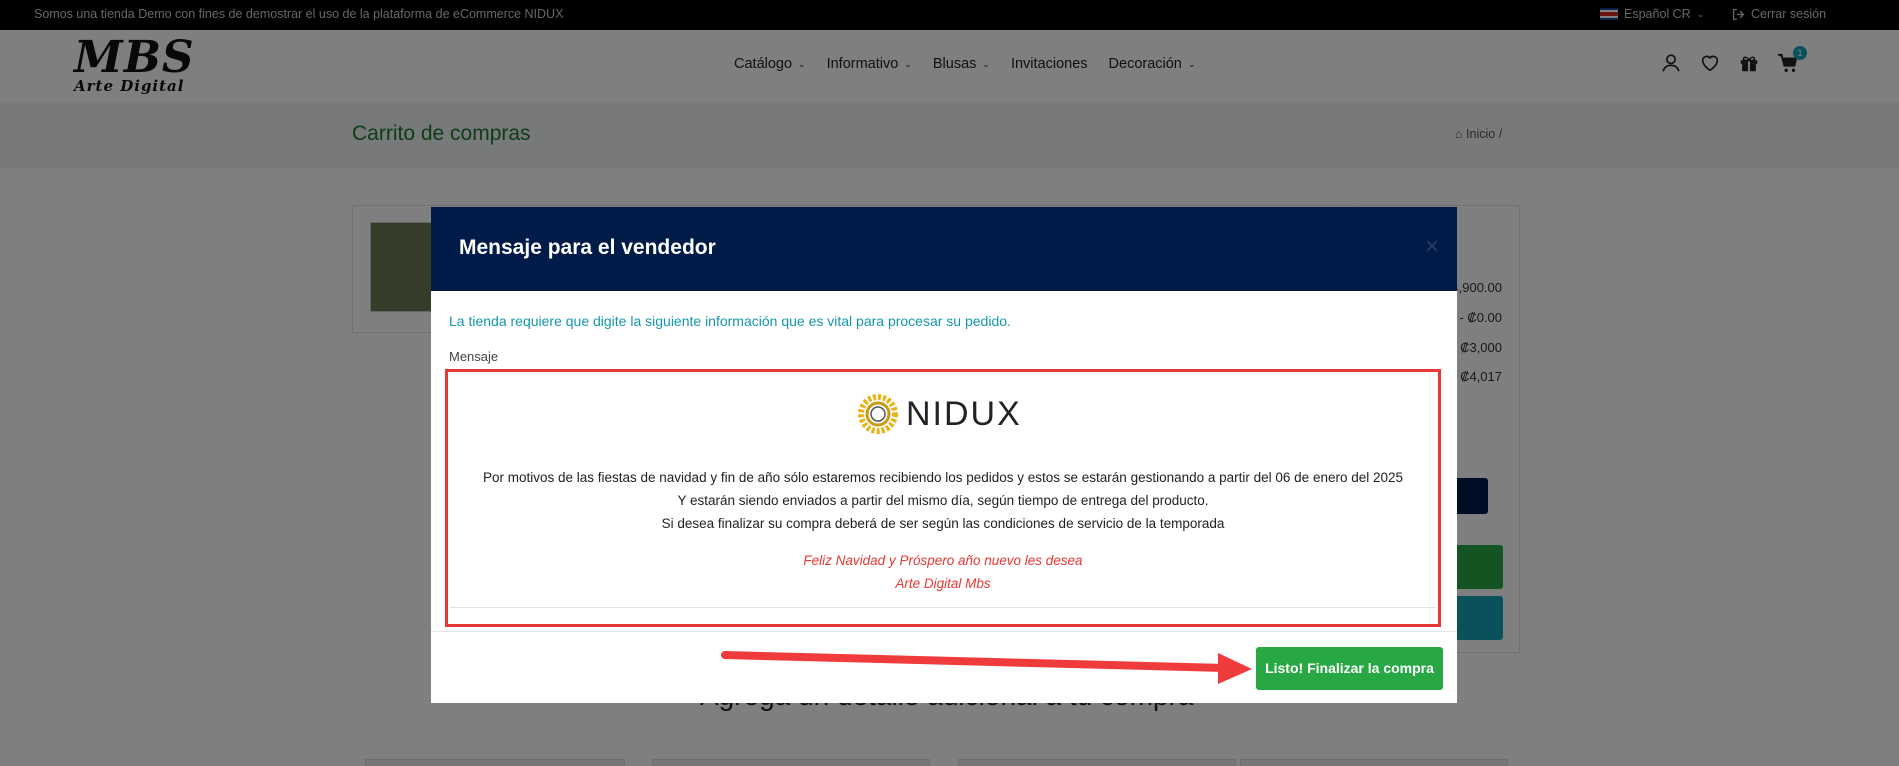 The image size is (1899, 766). Describe the element at coordinates (587, 247) in the screenshot. I see `modal-title: Mensaje para el vendedor` at that location.